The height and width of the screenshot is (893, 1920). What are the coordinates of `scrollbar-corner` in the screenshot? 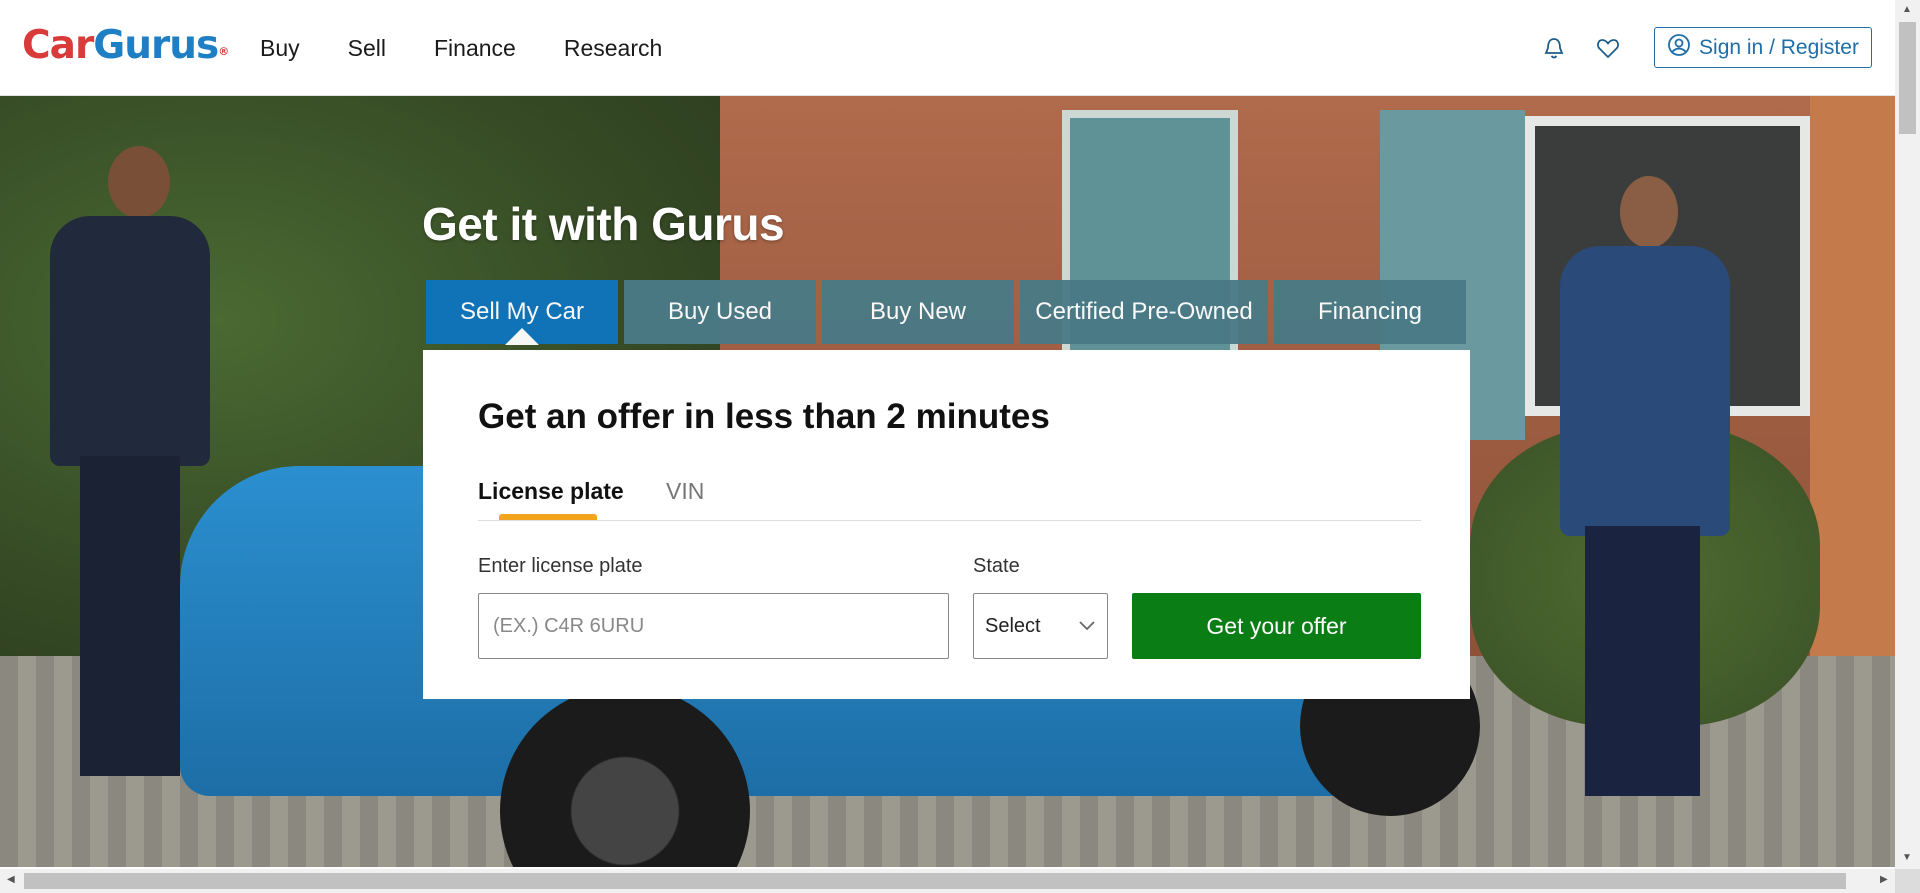 It's located at (1907, 881).